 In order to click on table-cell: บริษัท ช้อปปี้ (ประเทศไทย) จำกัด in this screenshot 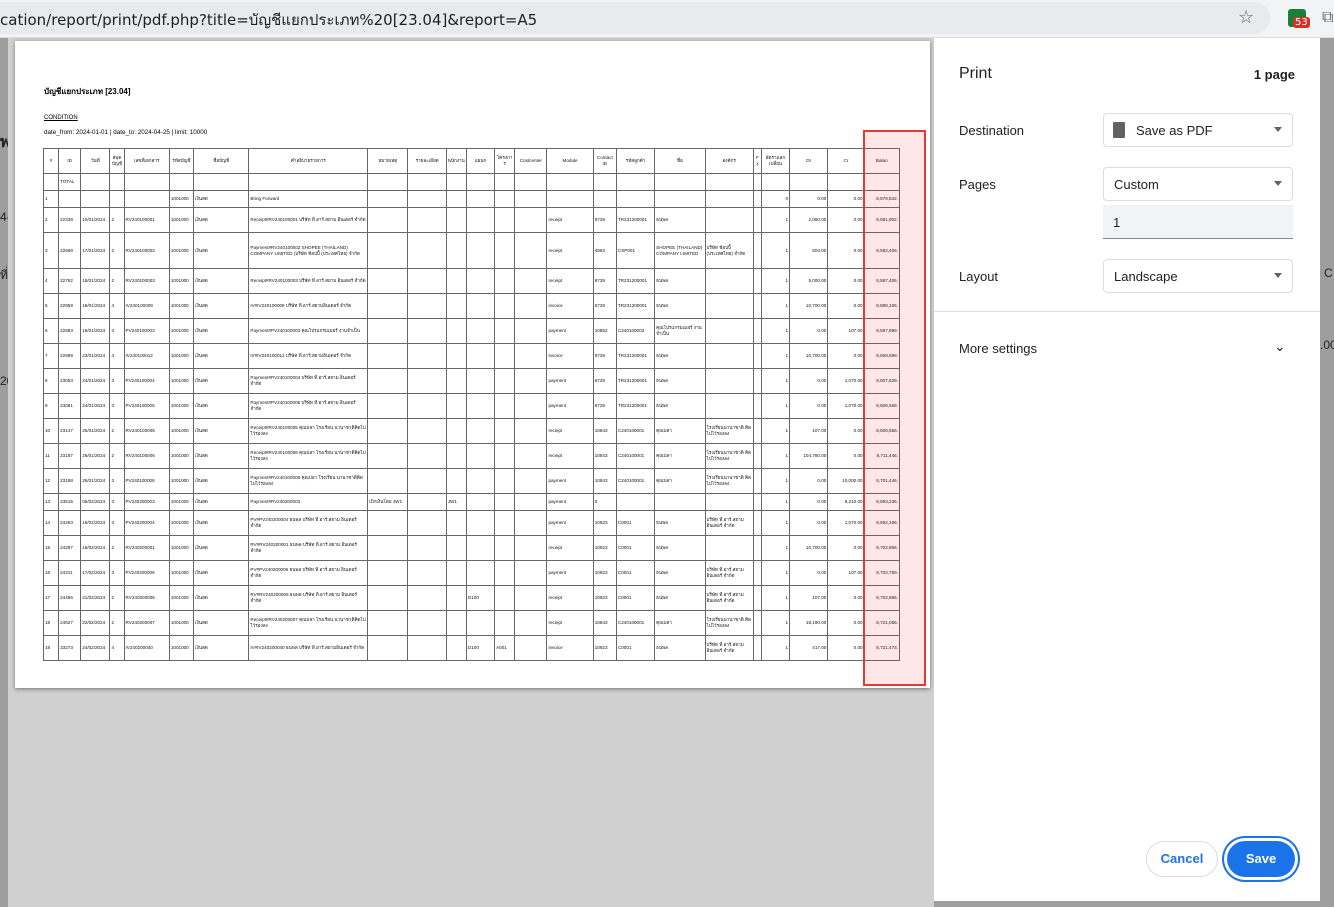, I will do `click(729, 250)`.